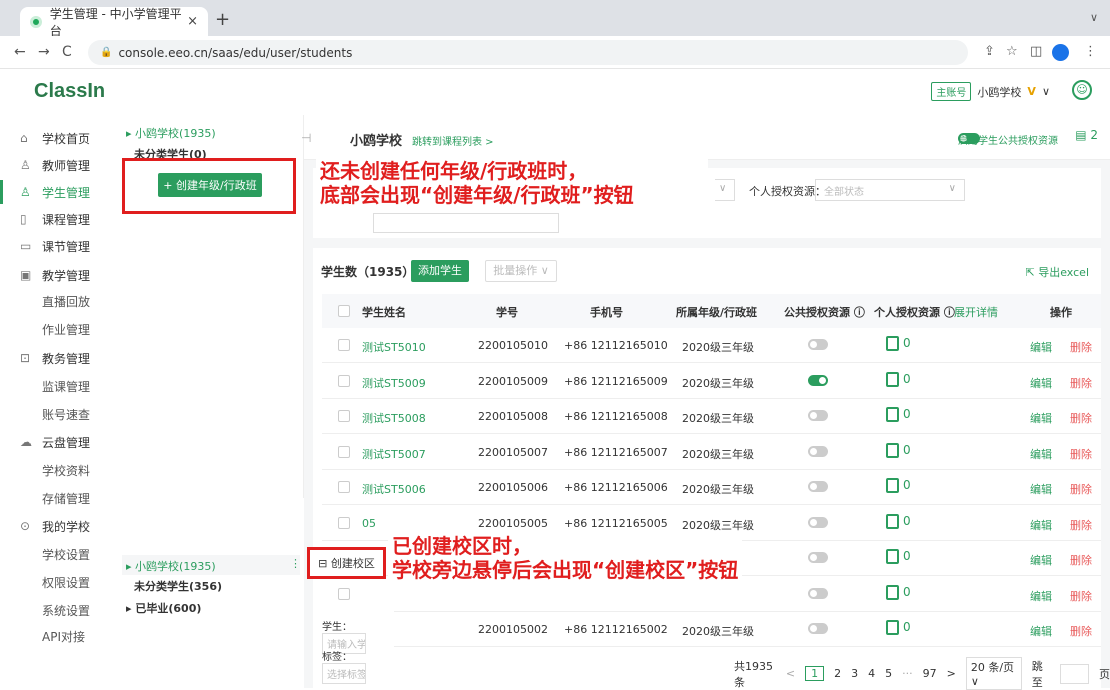  Describe the element at coordinates (1082, 90) in the screenshot. I see `user-avatar-icon: ☺` at that location.